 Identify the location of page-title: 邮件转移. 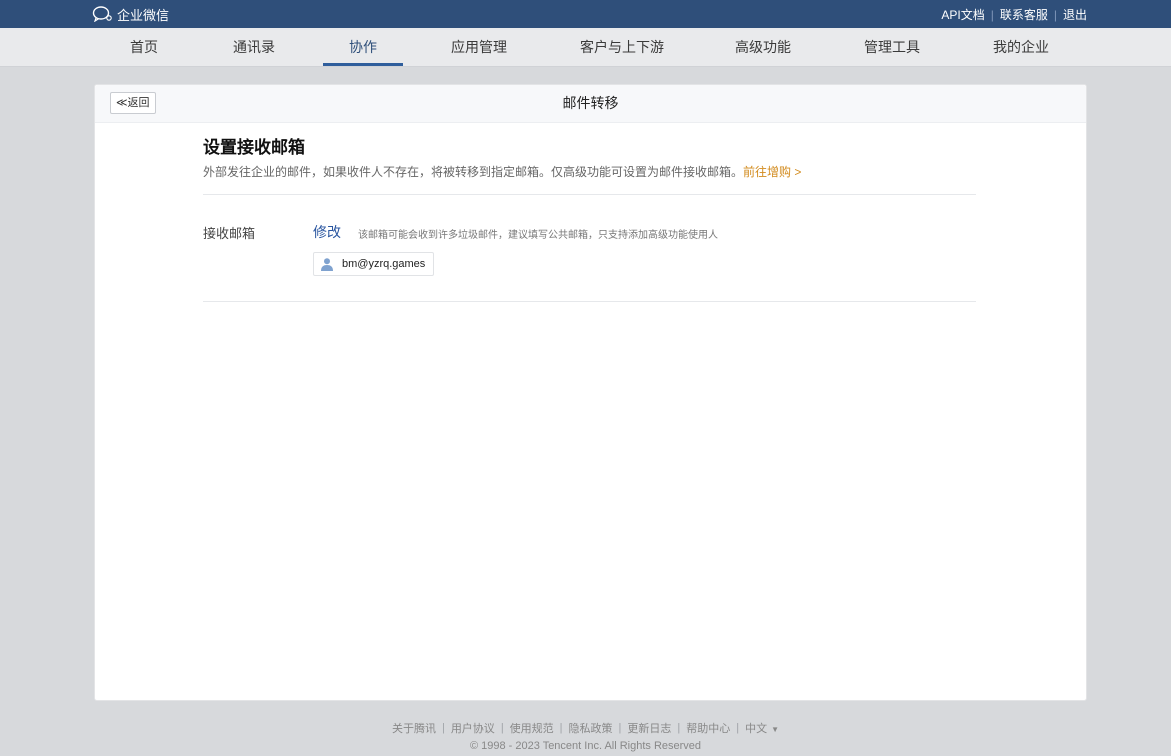
(590, 103).